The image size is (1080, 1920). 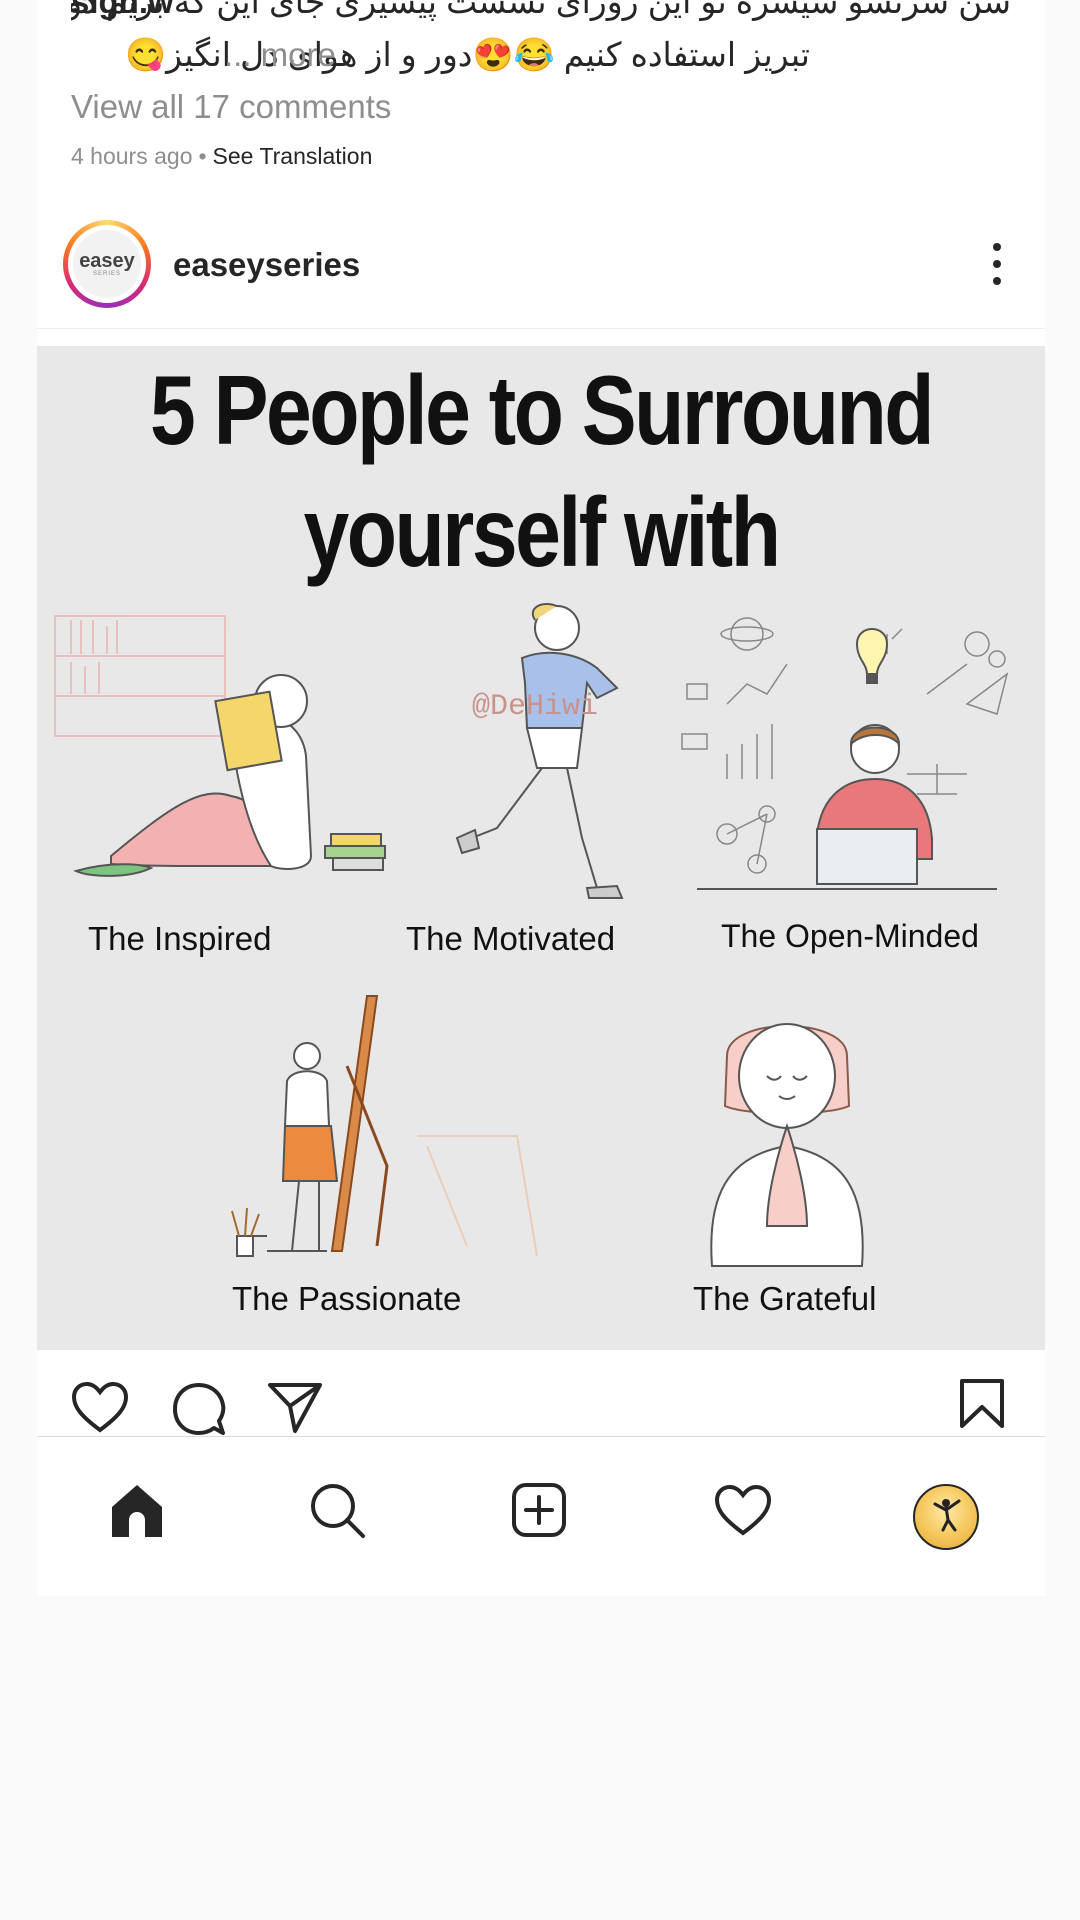 What do you see at coordinates (137, 1511) in the screenshot?
I see `home-icon` at bounding box center [137, 1511].